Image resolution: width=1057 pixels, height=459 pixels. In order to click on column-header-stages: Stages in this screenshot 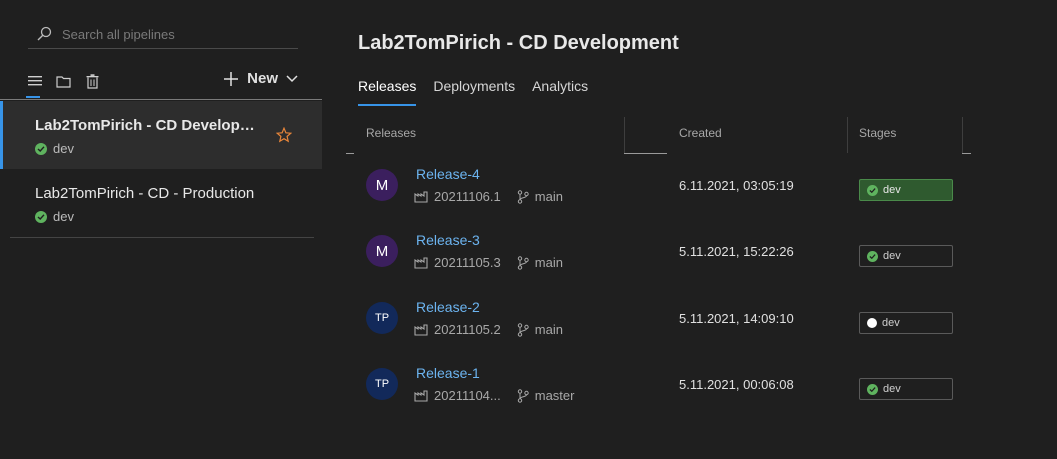, I will do `click(878, 133)`.